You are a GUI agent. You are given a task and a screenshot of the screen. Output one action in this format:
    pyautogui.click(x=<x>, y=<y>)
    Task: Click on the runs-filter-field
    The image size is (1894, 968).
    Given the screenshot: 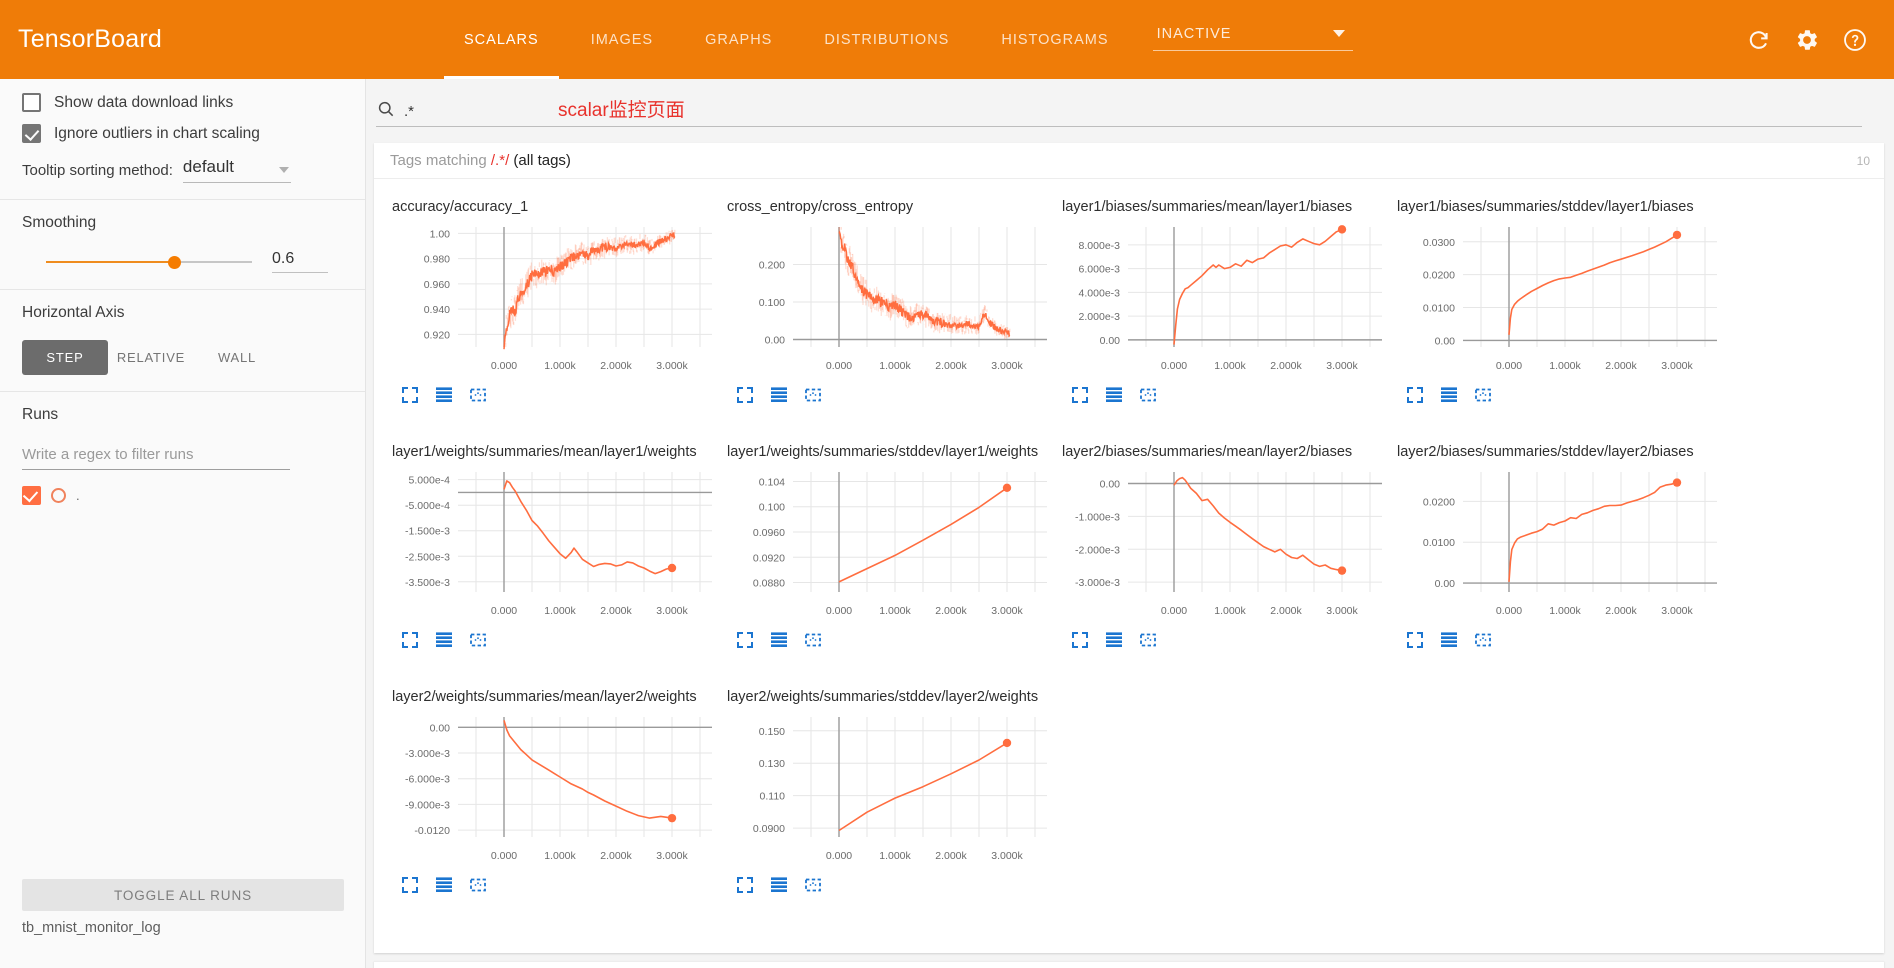 What is the action you would take?
    pyautogui.click(x=182, y=456)
    